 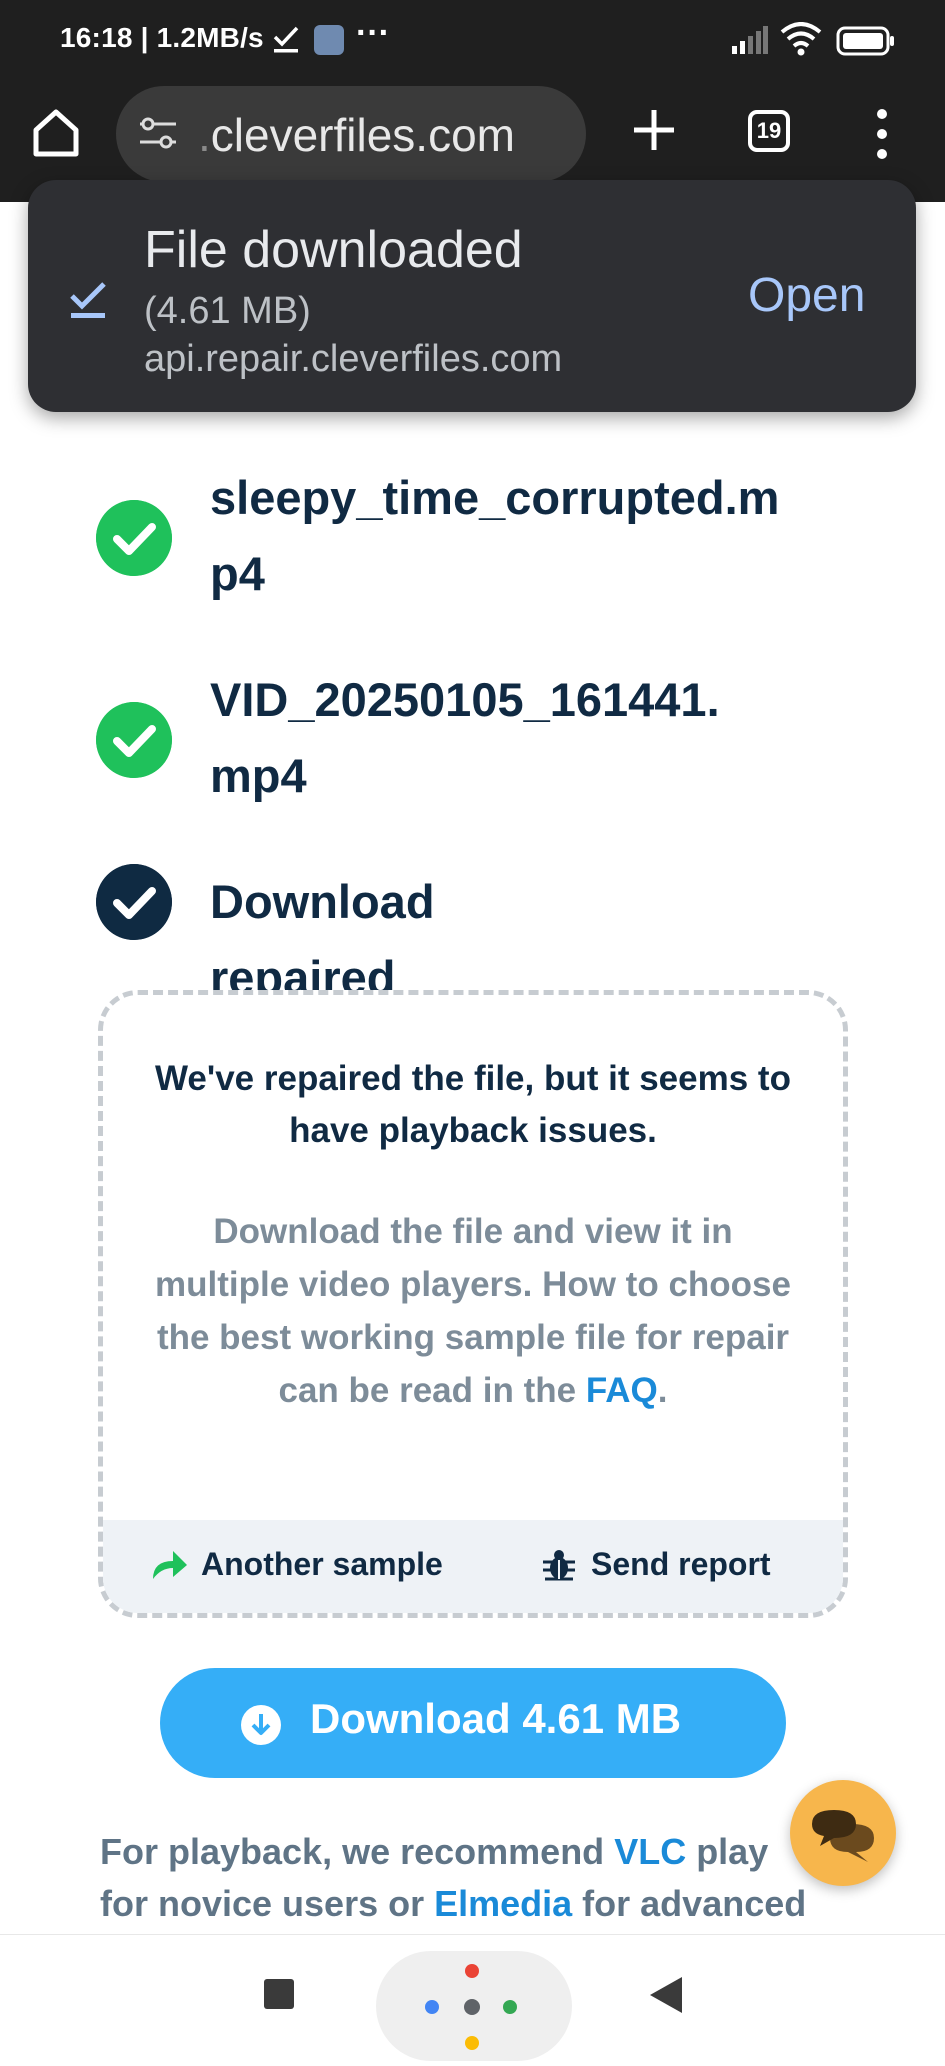 I want to click on system-nav-bar, so click(x=472, y=1997).